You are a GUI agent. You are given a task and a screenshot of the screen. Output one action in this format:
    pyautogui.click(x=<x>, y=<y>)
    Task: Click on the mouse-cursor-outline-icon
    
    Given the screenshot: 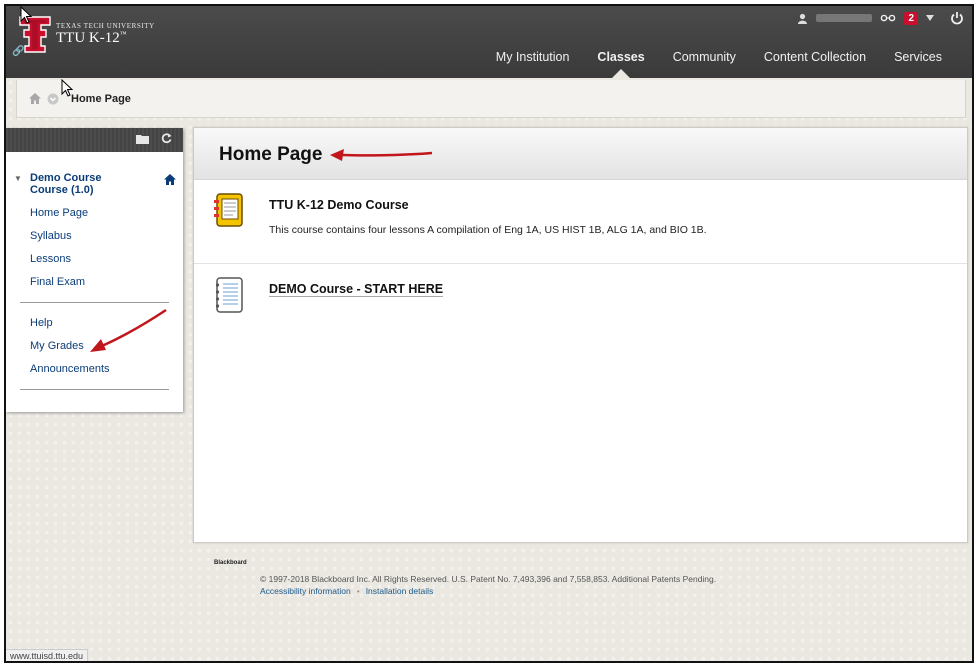 What is the action you would take?
    pyautogui.click(x=67, y=88)
    